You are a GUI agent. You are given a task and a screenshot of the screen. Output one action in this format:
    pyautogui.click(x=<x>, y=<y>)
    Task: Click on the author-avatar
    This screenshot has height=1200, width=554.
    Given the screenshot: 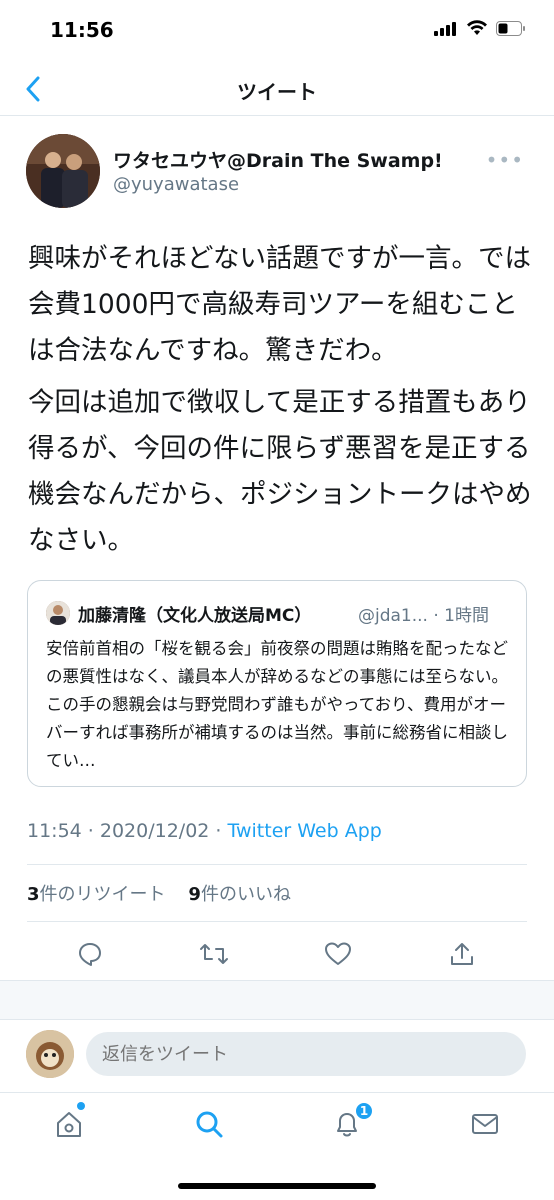 What is the action you would take?
    pyautogui.click(x=63, y=171)
    